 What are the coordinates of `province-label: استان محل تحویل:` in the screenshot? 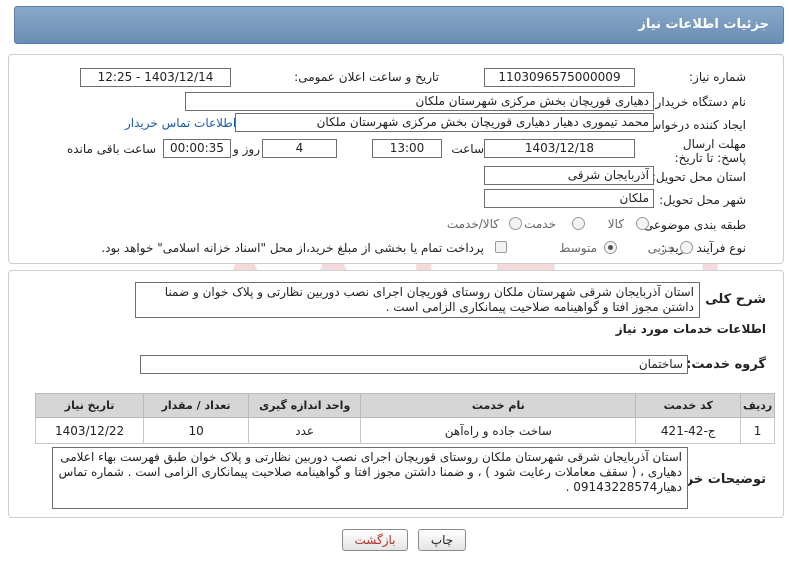 It's located at (698, 177).